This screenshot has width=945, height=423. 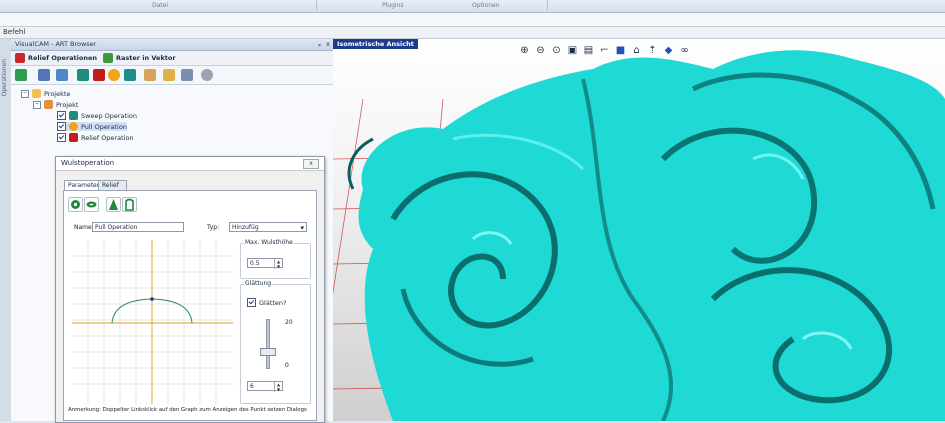 I want to click on tab-relief-kurven: Relief Kurven, so click(x=112, y=189).